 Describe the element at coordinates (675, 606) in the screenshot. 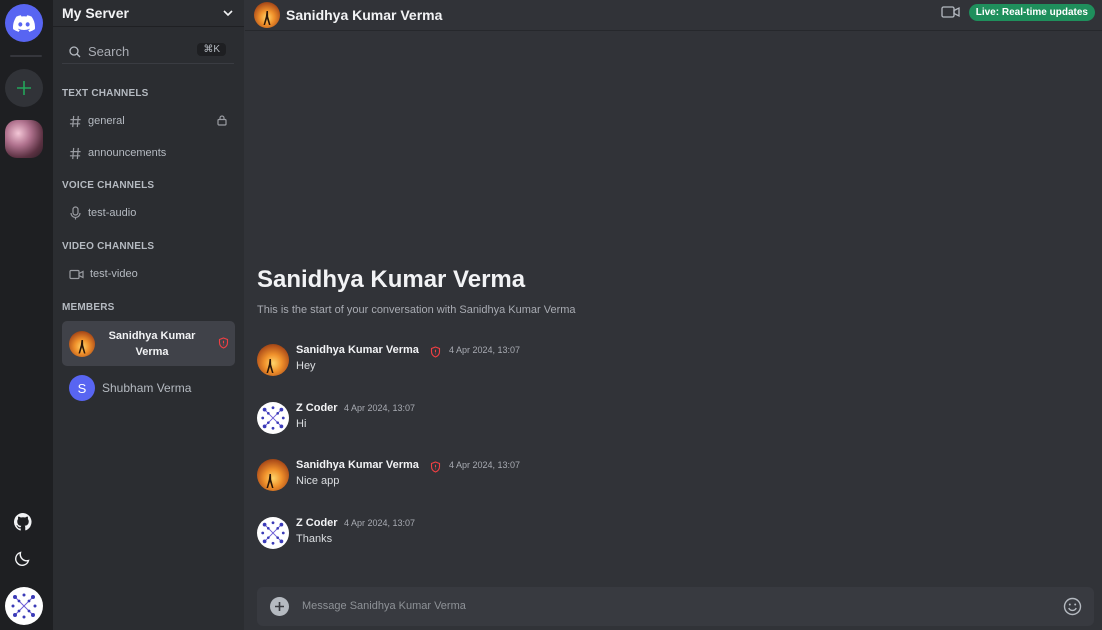

I see `message-composer: Message Sanidhya Kumar Verma` at that location.